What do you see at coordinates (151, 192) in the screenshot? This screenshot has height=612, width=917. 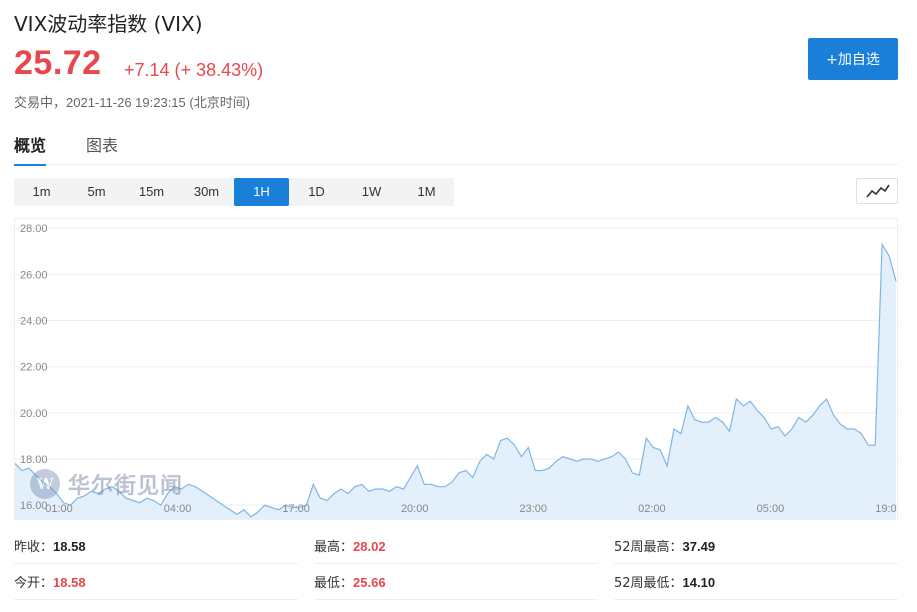 I see `period-15m: 15m` at bounding box center [151, 192].